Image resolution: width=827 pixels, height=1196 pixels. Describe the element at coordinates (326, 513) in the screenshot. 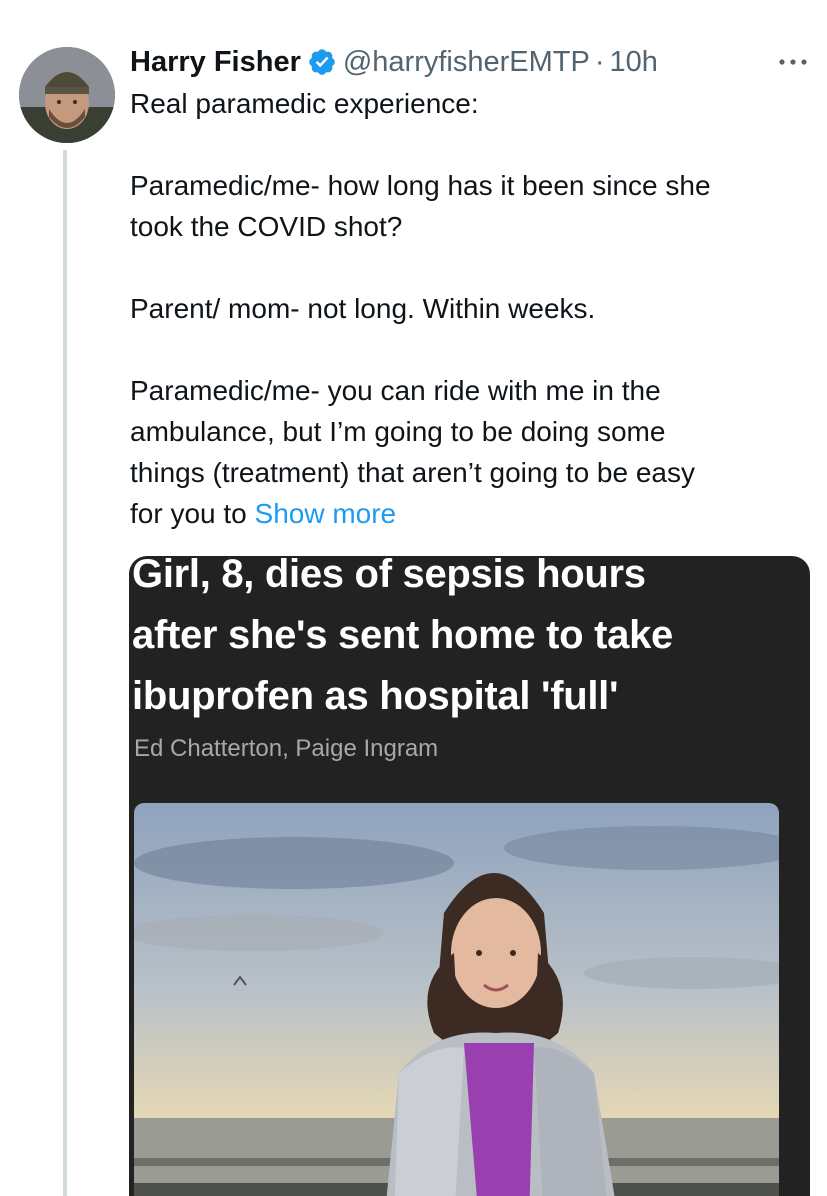

I see `show-more-link: Show more` at that location.